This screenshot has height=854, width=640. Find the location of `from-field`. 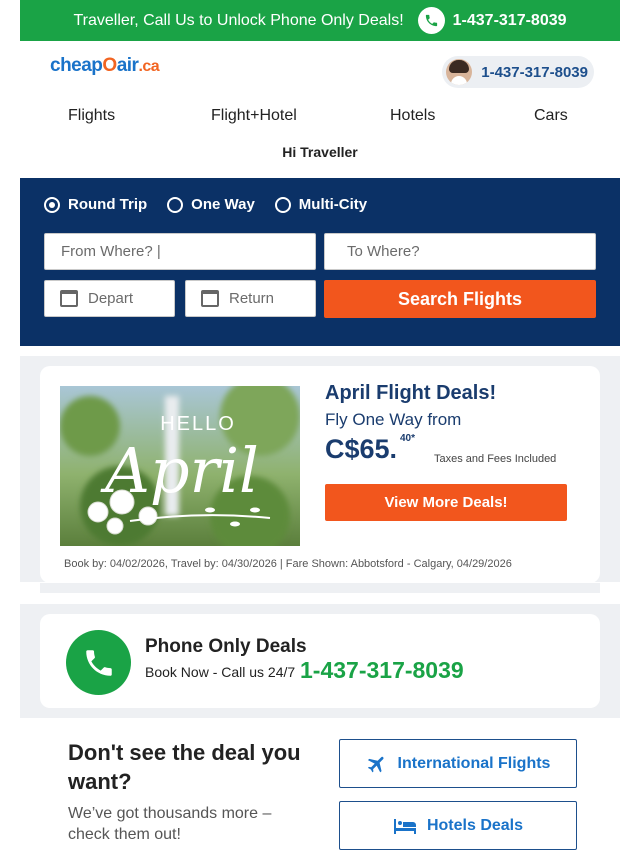

from-field is located at coordinates (180, 251).